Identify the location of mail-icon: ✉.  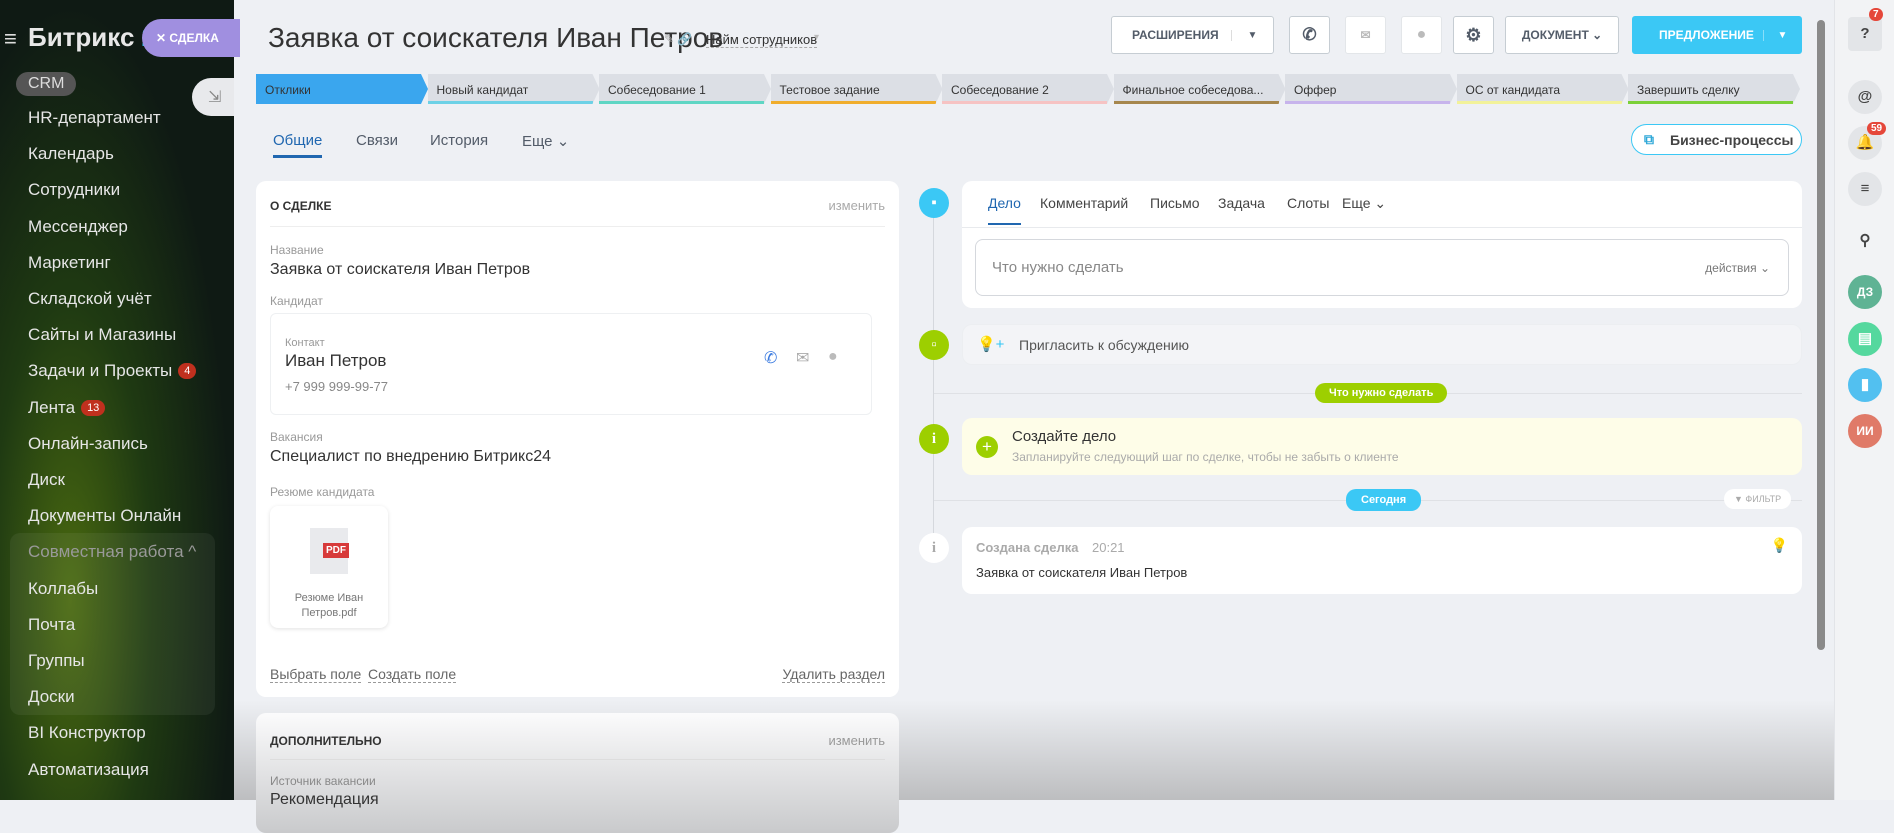
(802, 358).